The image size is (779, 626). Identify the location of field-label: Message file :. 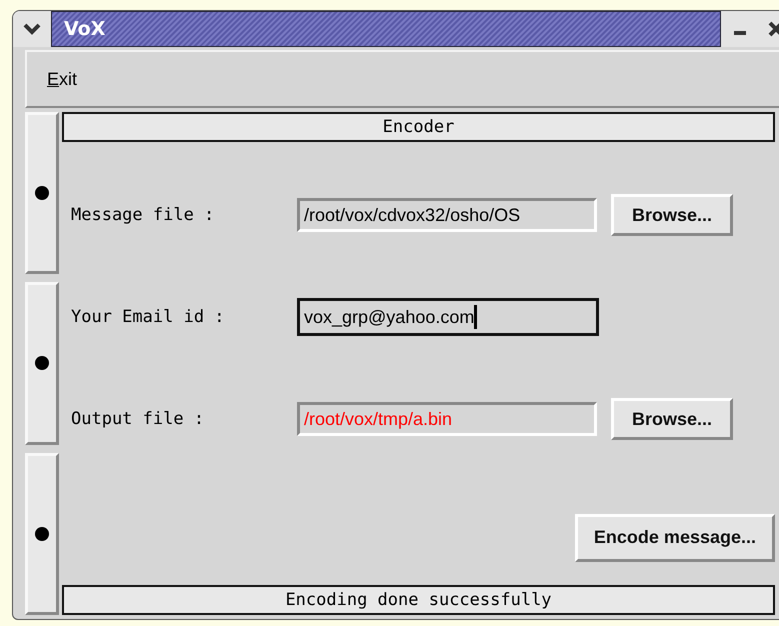
(143, 215).